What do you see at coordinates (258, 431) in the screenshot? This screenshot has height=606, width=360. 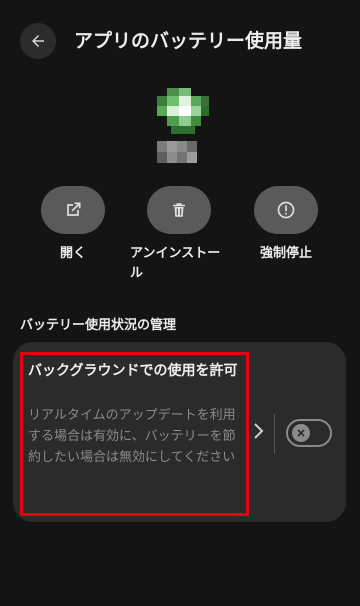 I see `chevron-right-icon` at bounding box center [258, 431].